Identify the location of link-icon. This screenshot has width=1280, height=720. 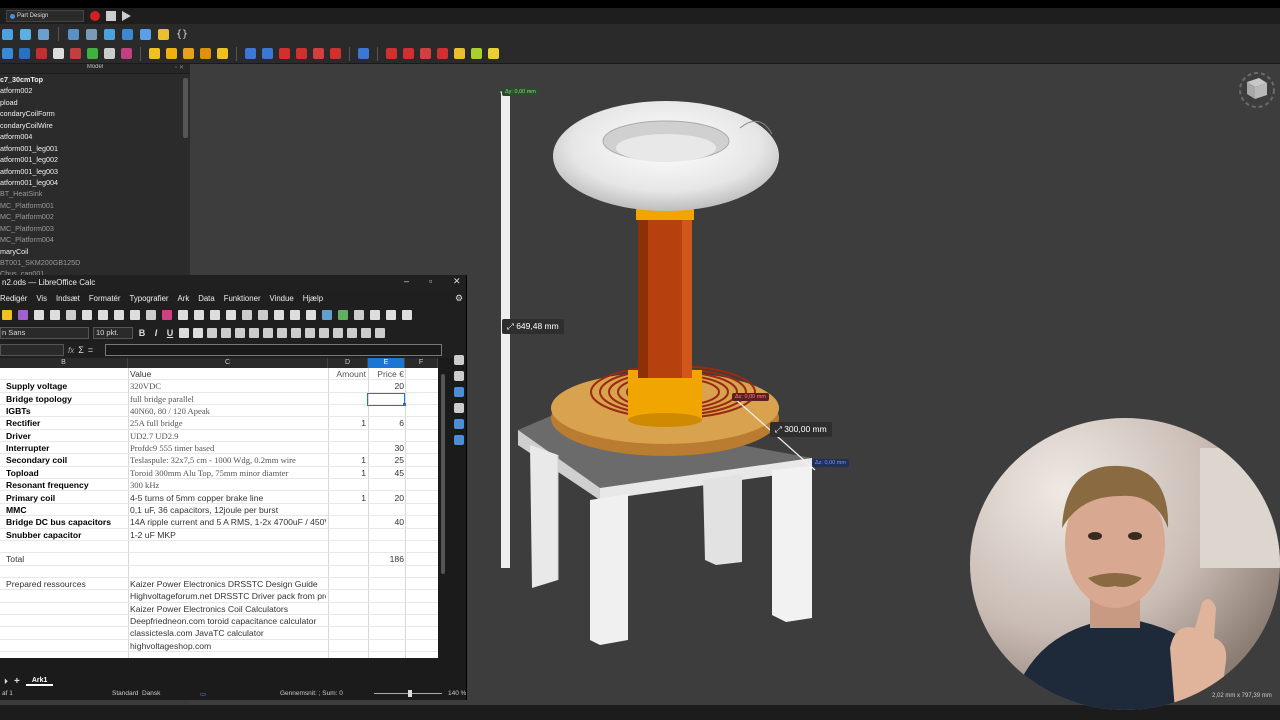
(163, 34).